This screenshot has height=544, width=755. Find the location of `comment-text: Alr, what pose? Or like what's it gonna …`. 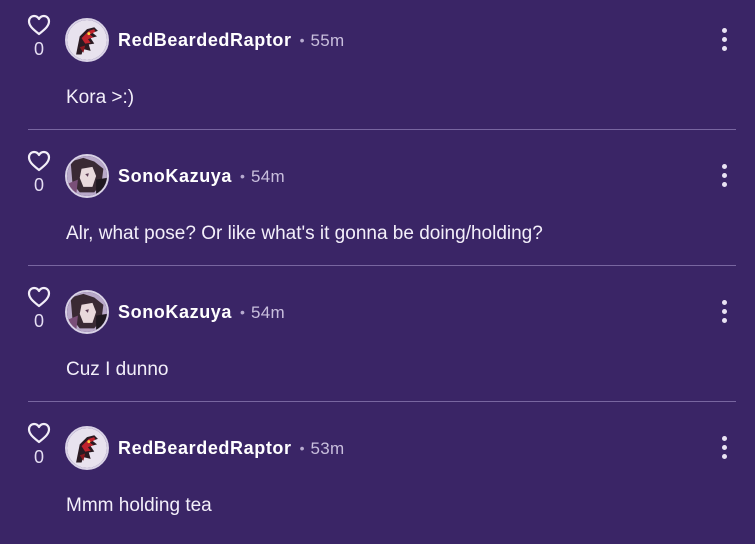

comment-text: Alr, what pose? Or like what's it gonna … is located at coordinates (304, 233).